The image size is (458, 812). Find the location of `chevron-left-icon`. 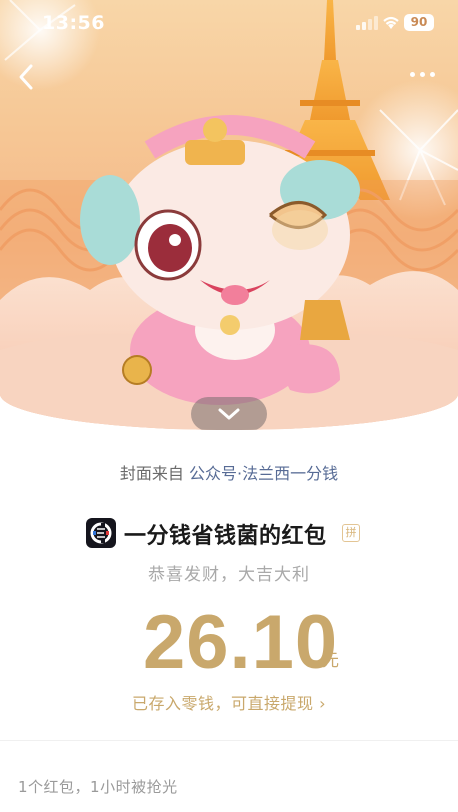

chevron-left-icon is located at coordinates (26, 77).